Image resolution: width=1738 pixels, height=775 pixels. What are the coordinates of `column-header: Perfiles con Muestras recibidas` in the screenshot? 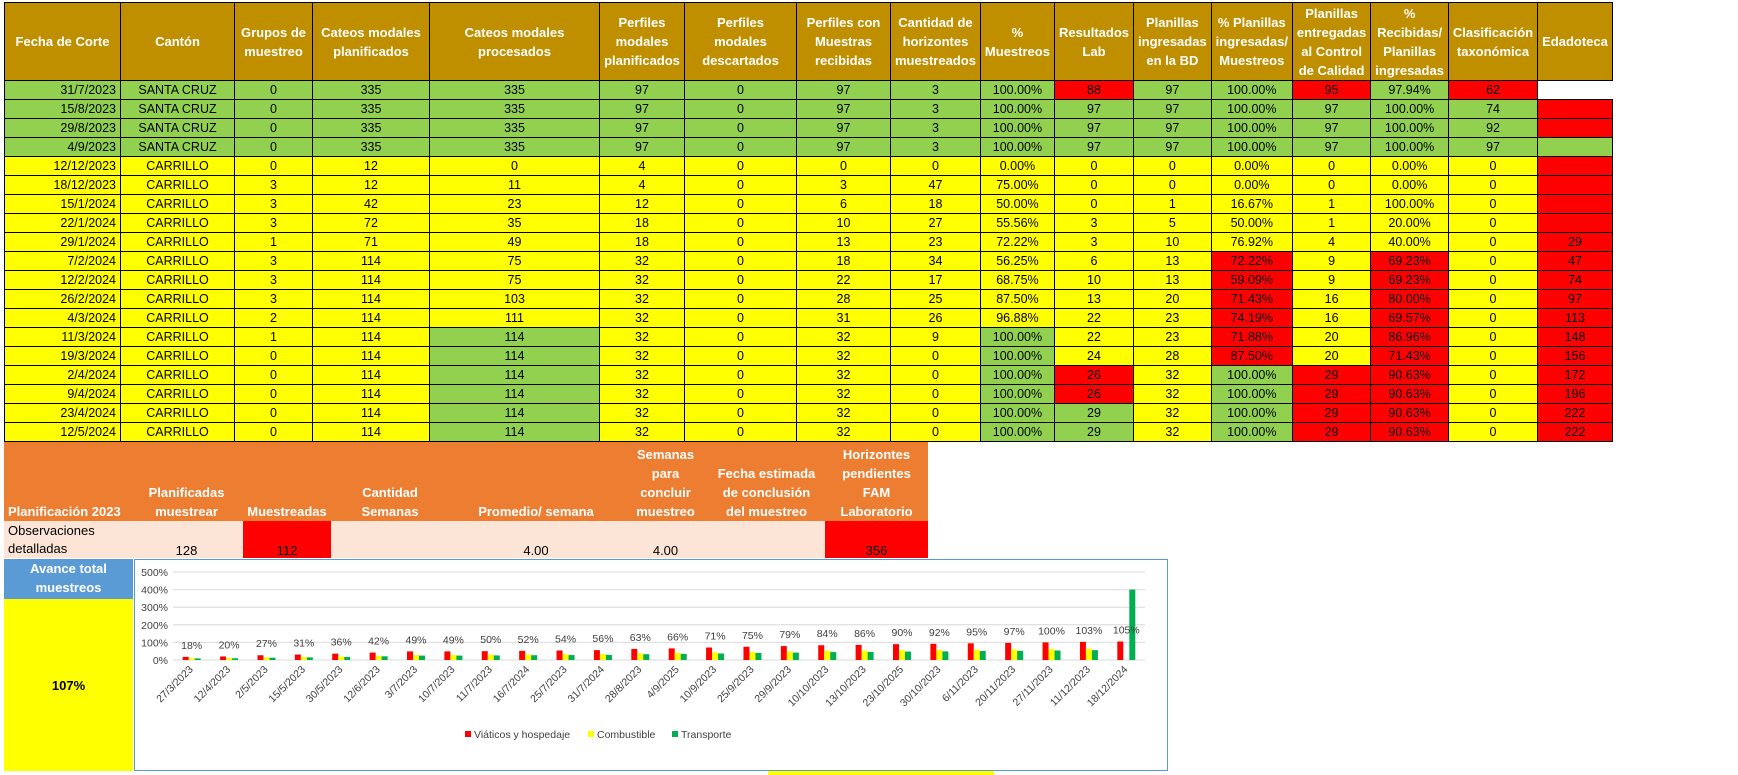 It's located at (843, 41).